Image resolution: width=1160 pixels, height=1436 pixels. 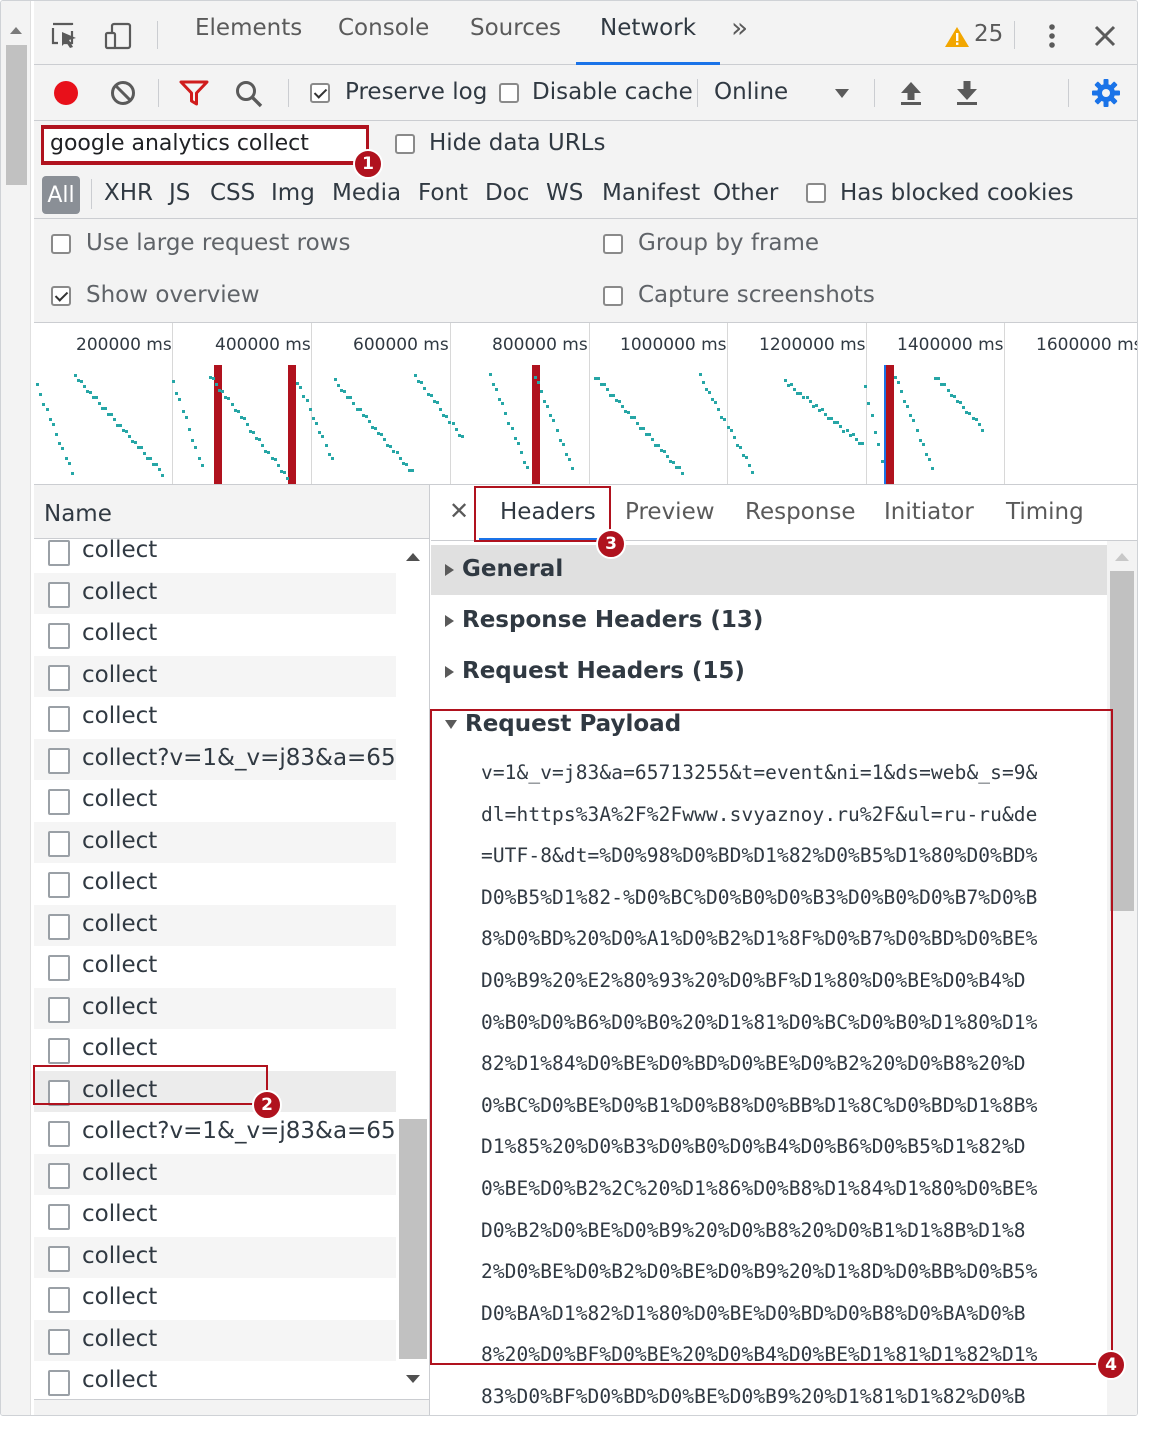 What do you see at coordinates (967, 93) in the screenshot?
I see `export-har-icon` at bounding box center [967, 93].